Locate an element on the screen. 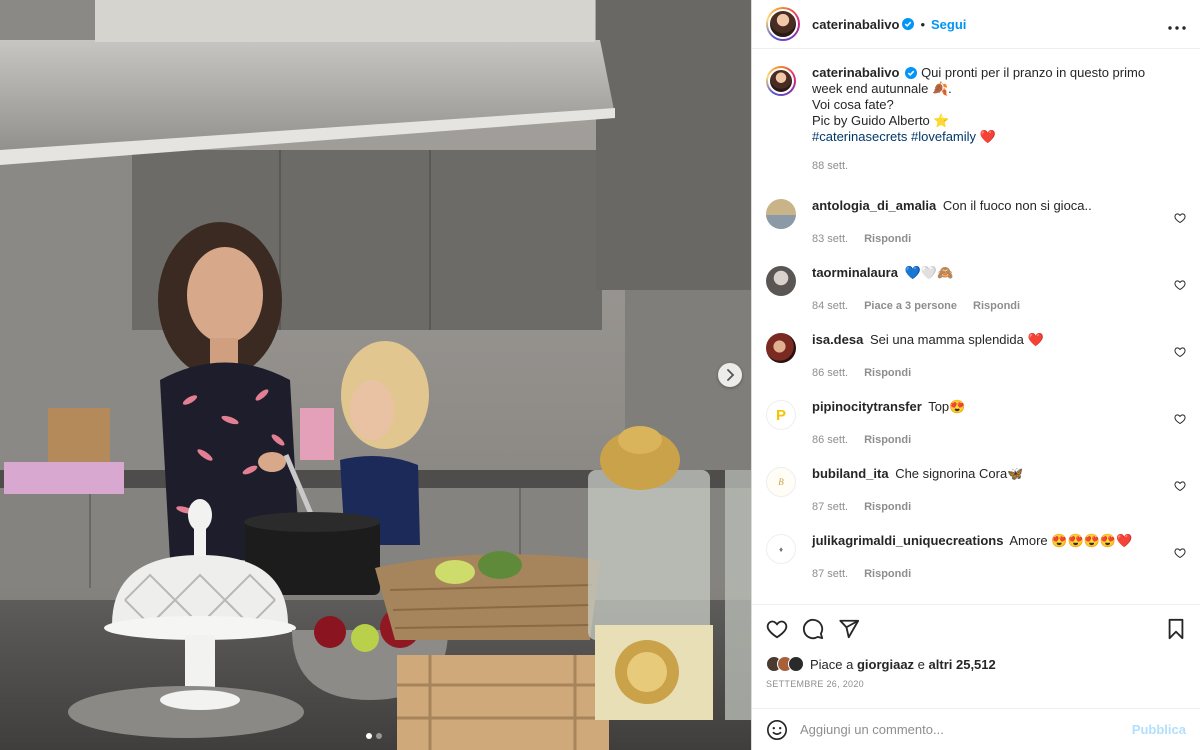  chevron-right-icon is located at coordinates (731, 375).